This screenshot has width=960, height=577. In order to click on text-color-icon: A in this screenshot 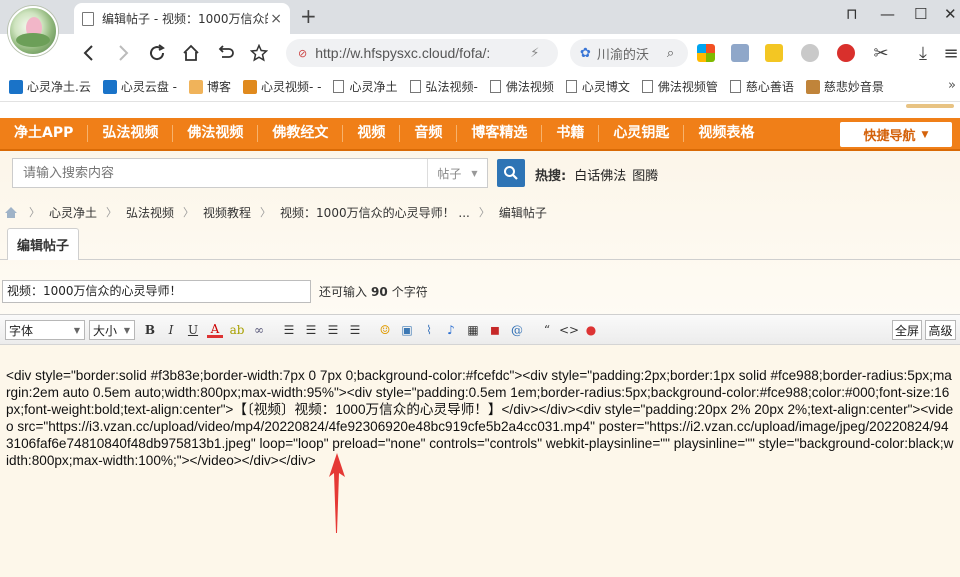, I will do `click(215, 330)`.